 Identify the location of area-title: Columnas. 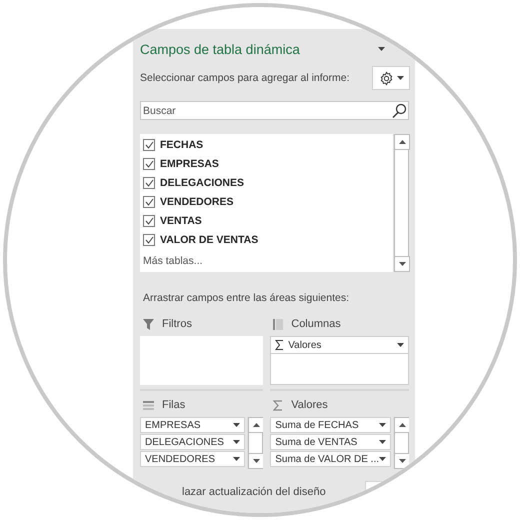
(316, 324).